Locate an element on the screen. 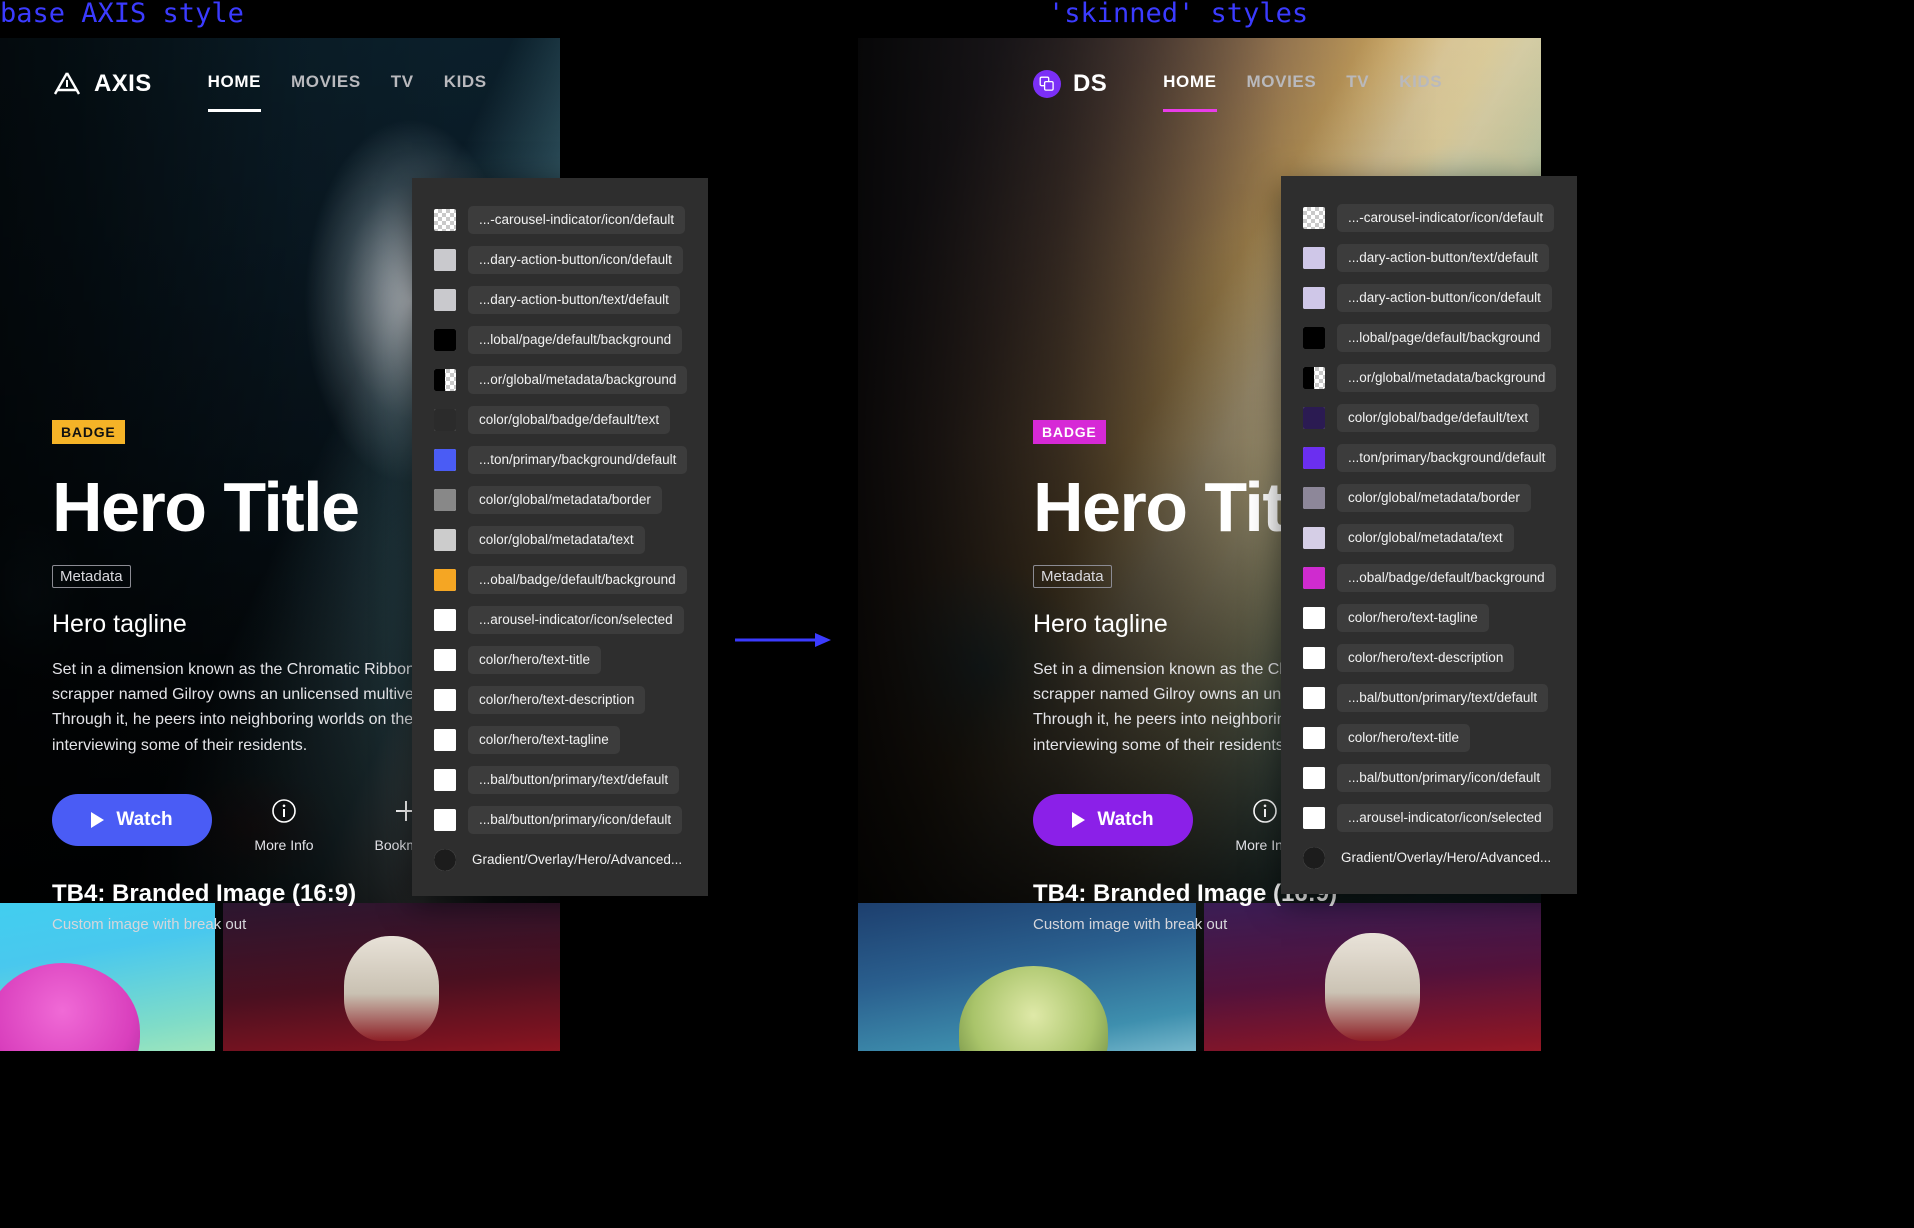 This screenshot has height=1228, width=1914. brand-logo: AXIS is located at coordinates (102, 84).